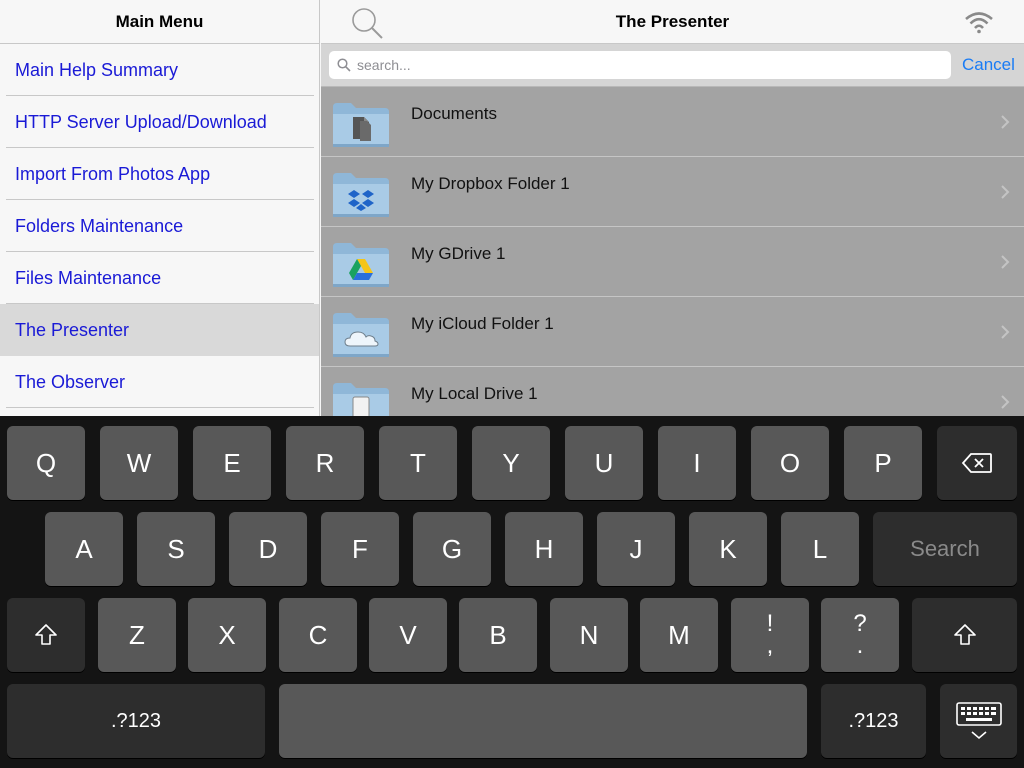 Image resolution: width=1024 pixels, height=768 pixels. I want to click on search-box, so click(640, 65).